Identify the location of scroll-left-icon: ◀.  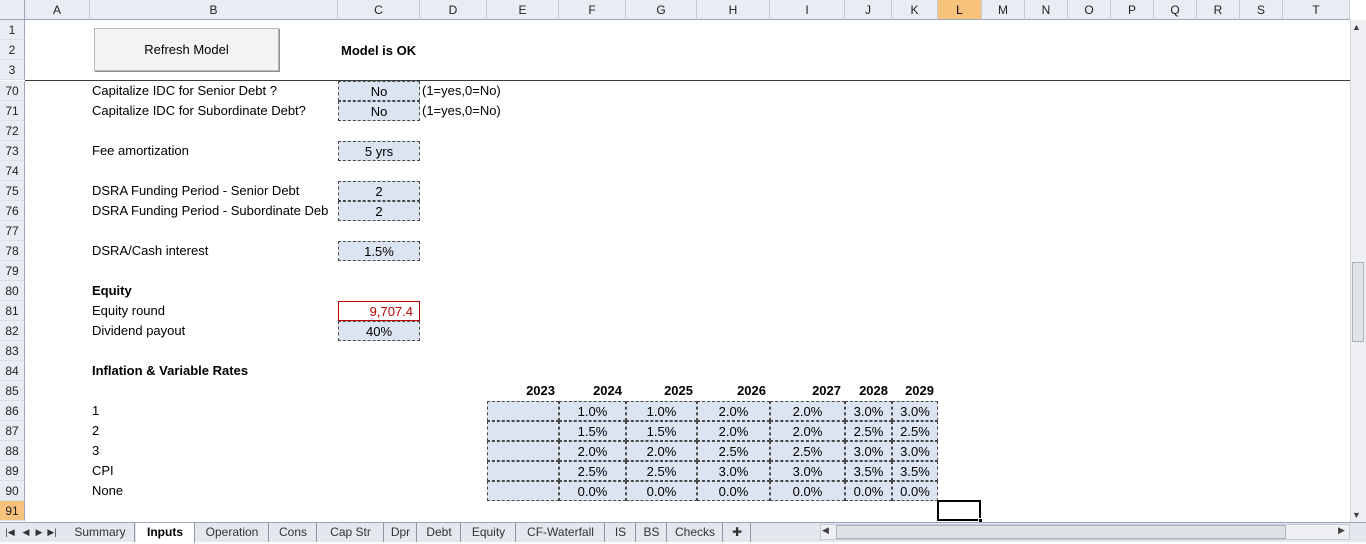
(825, 530).